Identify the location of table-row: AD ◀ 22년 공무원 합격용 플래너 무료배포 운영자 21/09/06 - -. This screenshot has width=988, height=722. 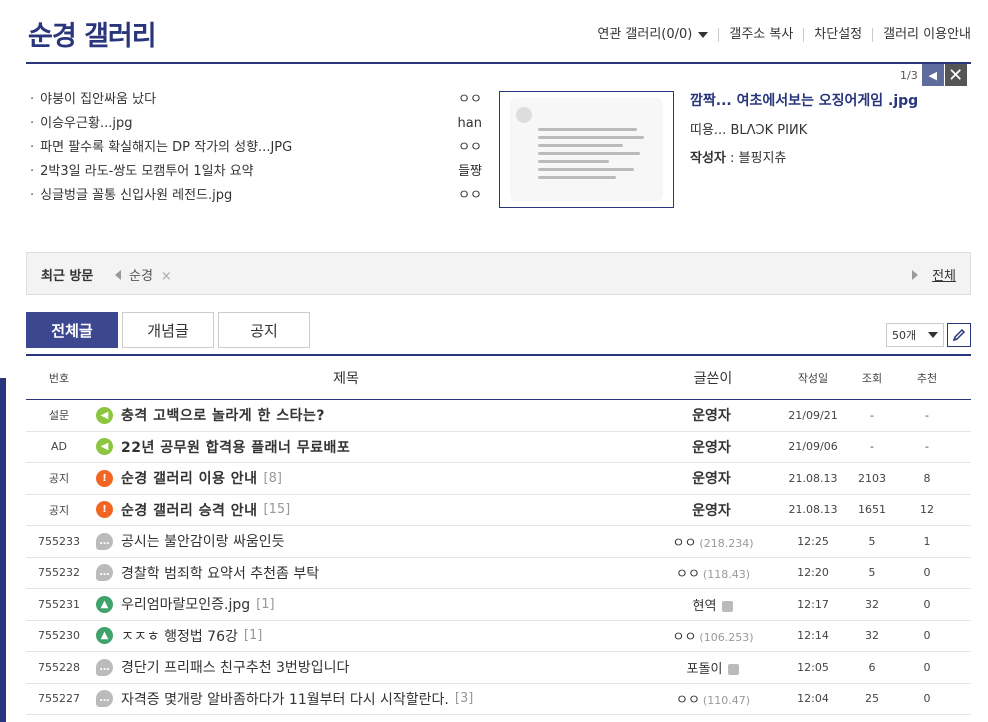
(498, 447).